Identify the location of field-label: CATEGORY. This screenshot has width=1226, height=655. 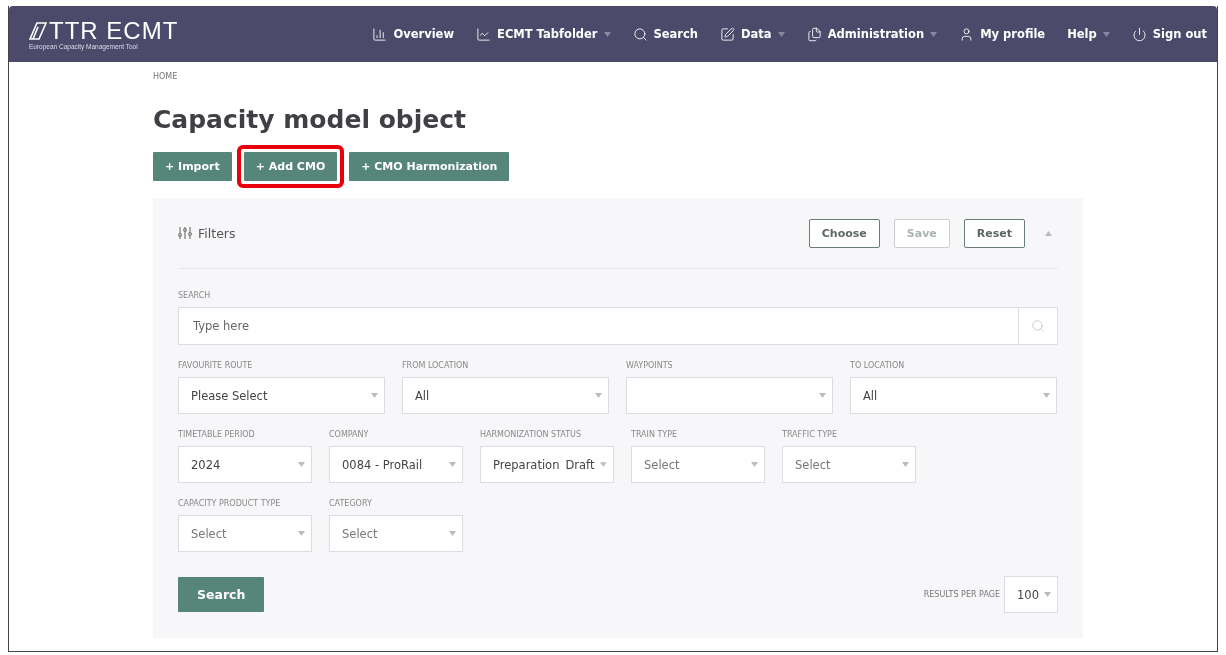
(351, 503).